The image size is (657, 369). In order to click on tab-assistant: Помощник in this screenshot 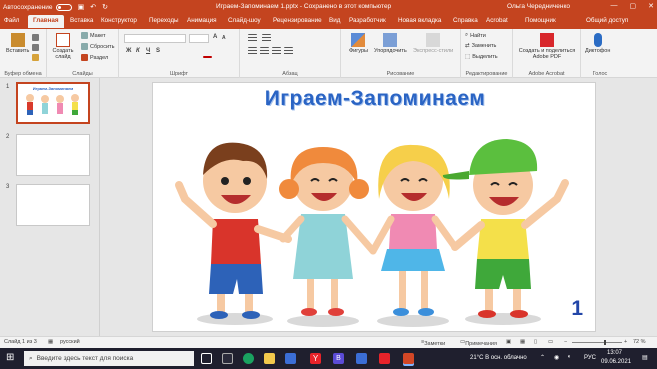, I will do `click(540, 20)`.